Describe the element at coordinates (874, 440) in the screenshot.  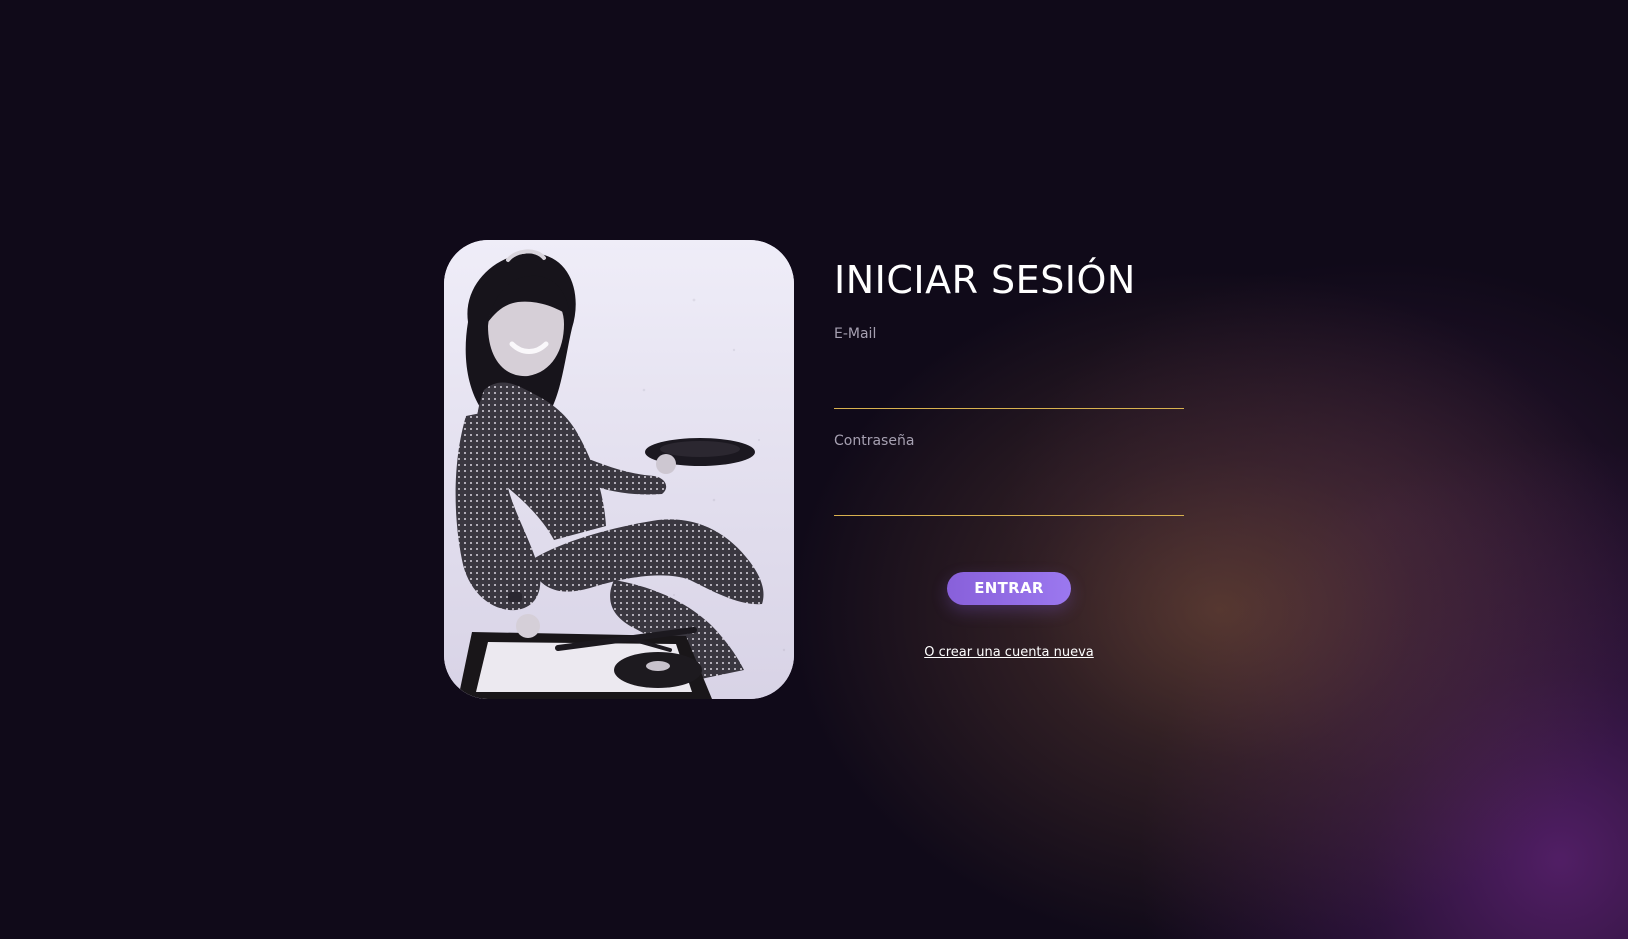
I see `password-label: Contraseña` at that location.